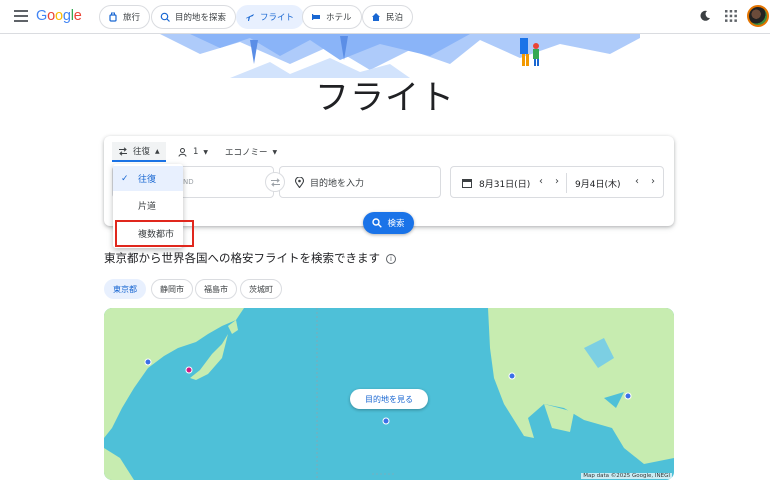  I want to click on info-icon: i, so click(391, 258).